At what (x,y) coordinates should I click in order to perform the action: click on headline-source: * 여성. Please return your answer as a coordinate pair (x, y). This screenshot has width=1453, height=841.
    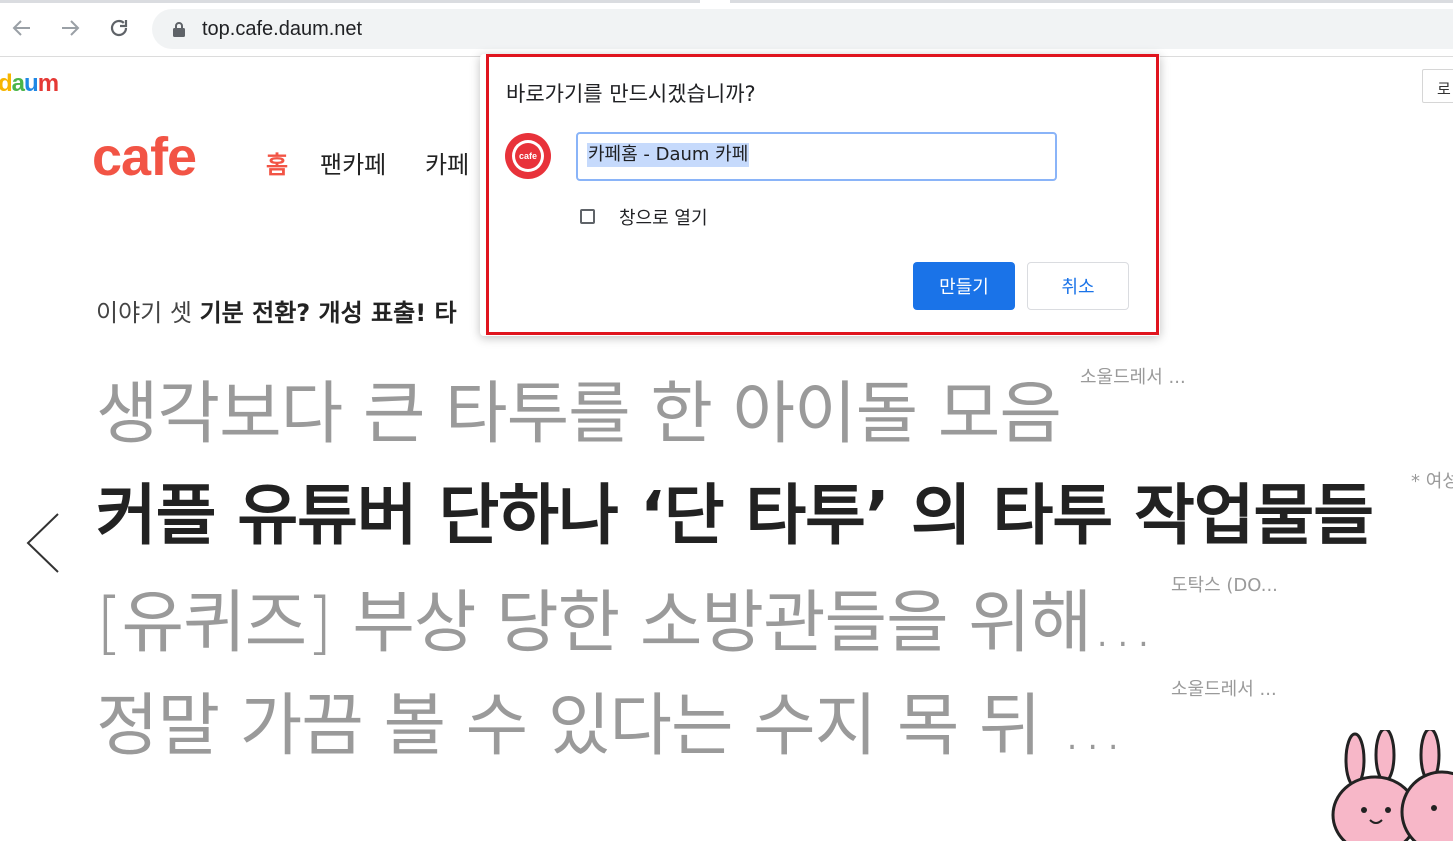
    Looking at the image, I should click on (1432, 480).